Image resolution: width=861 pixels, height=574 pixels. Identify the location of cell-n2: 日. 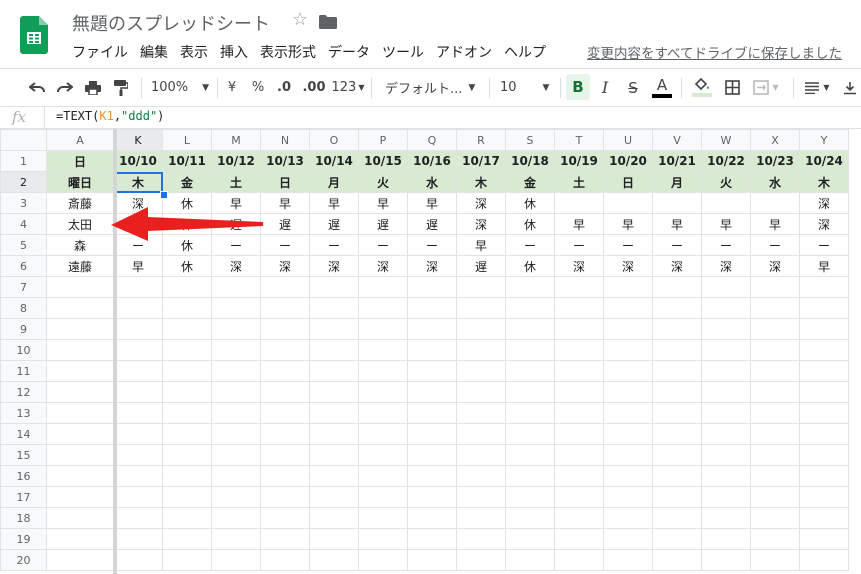
(285, 182).